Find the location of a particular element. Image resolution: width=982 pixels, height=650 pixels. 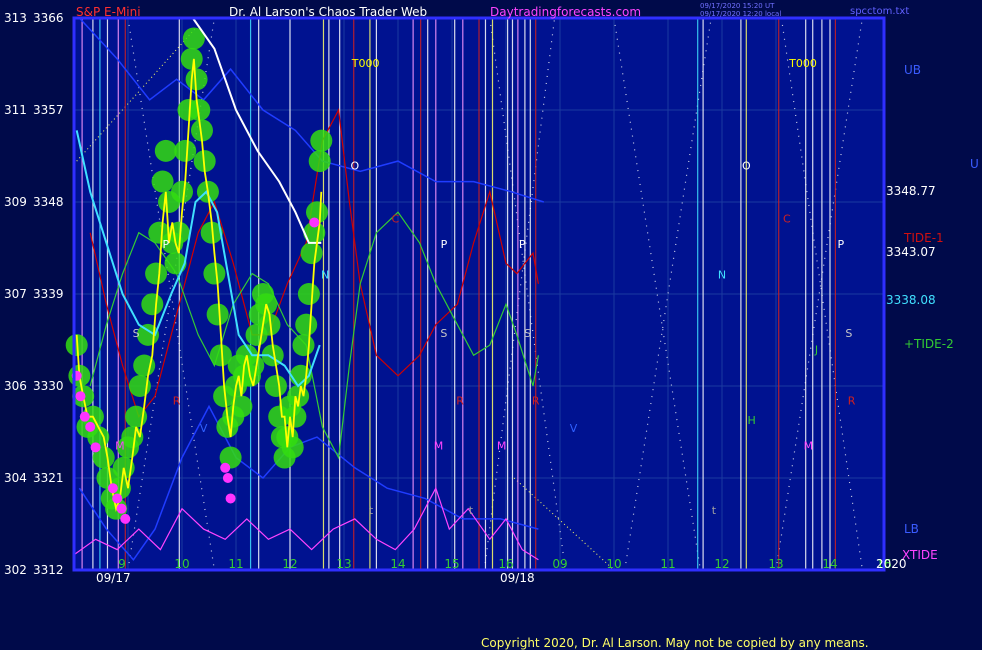

letter-mark-13: M is located at coordinates (439, 445).